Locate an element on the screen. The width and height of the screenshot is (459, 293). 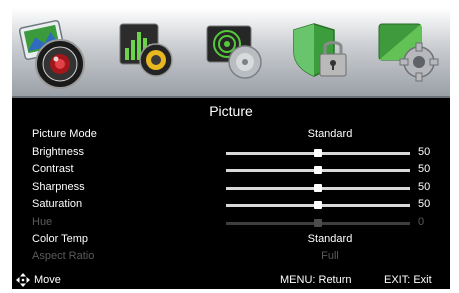
color-temp-label: Color Temp is located at coordinates (60, 239).